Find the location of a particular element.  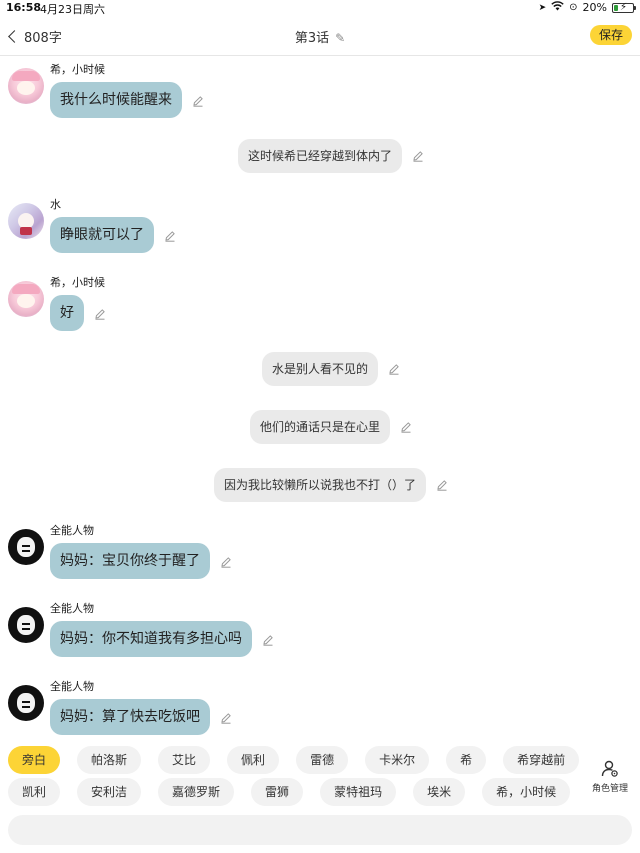

message-bubble: 我什么时候能醒来 is located at coordinates (116, 100).